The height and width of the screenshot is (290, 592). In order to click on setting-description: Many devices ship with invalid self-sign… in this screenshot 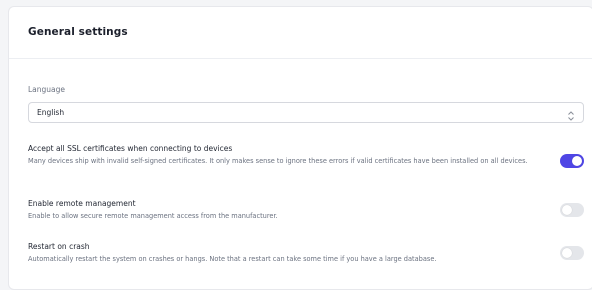, I will do `click(278, 161)`.